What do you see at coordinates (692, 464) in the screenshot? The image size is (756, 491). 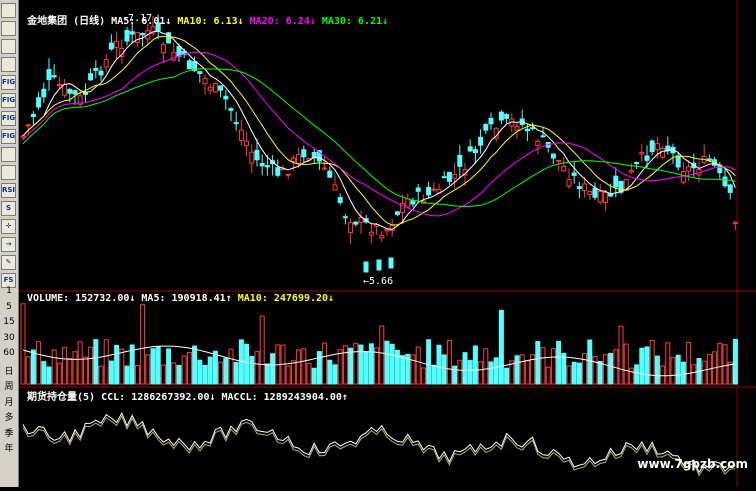 I see `watermark: www.7gpzb.com` at bounding box center [692, 464].